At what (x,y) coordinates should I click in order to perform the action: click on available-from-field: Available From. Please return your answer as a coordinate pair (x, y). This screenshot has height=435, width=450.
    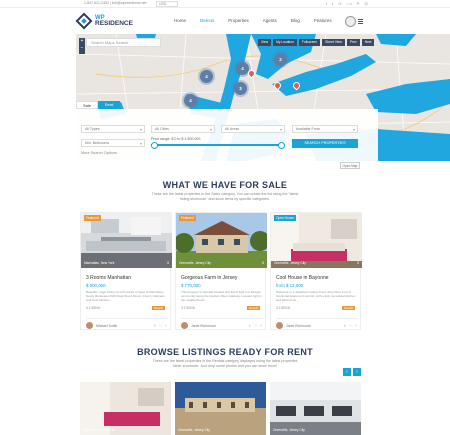
    Looking at the image, I should click on (325, 129).